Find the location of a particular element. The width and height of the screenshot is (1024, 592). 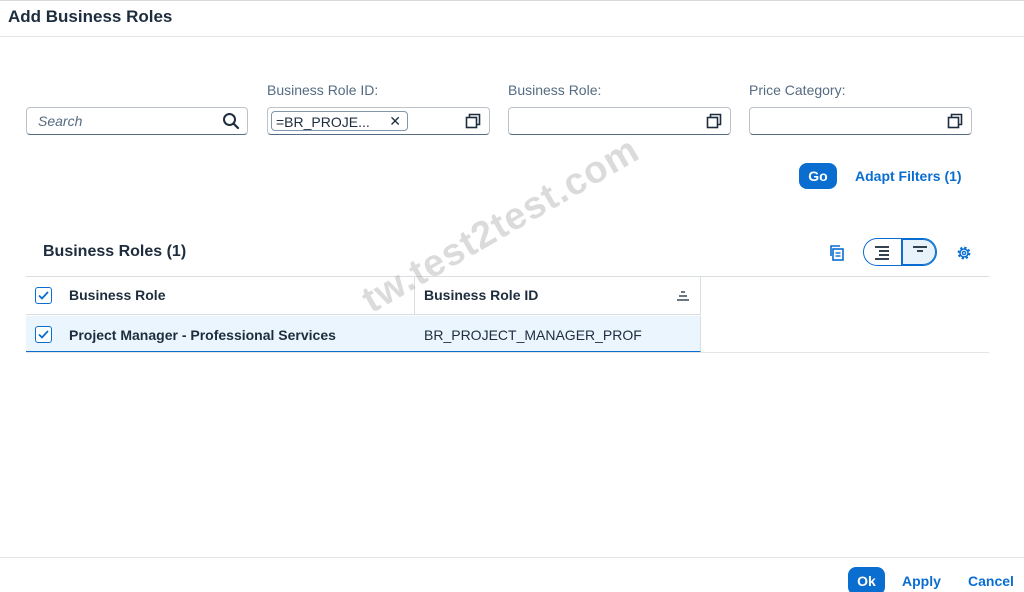

collapse-icon is located at coordinates (920, 249).